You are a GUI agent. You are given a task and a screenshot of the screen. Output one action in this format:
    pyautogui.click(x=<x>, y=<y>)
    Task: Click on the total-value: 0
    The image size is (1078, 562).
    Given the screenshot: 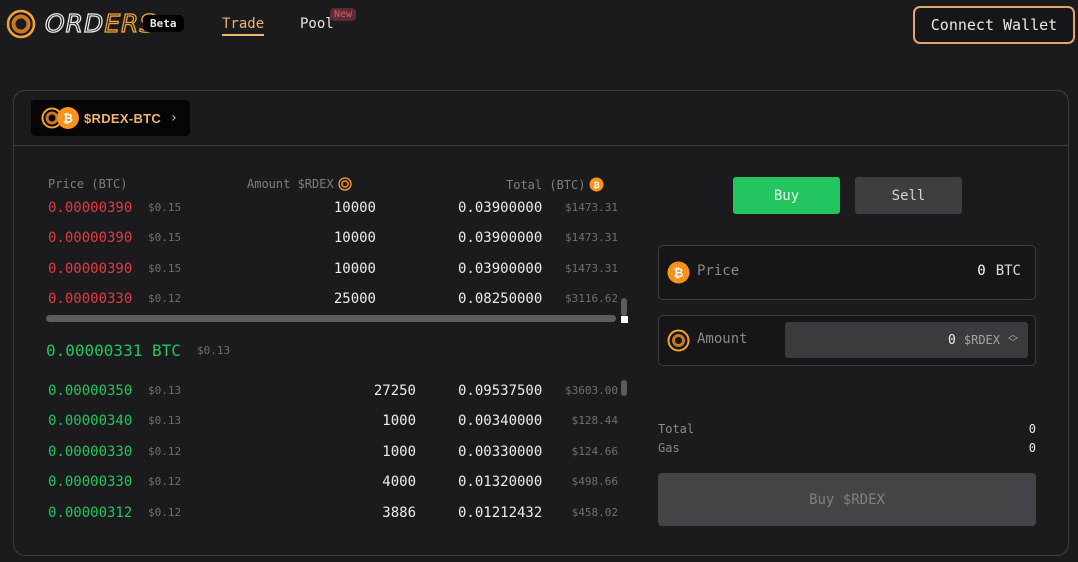 What is the action you would take?
    pyautogui.click(x=1032, y=429)
    